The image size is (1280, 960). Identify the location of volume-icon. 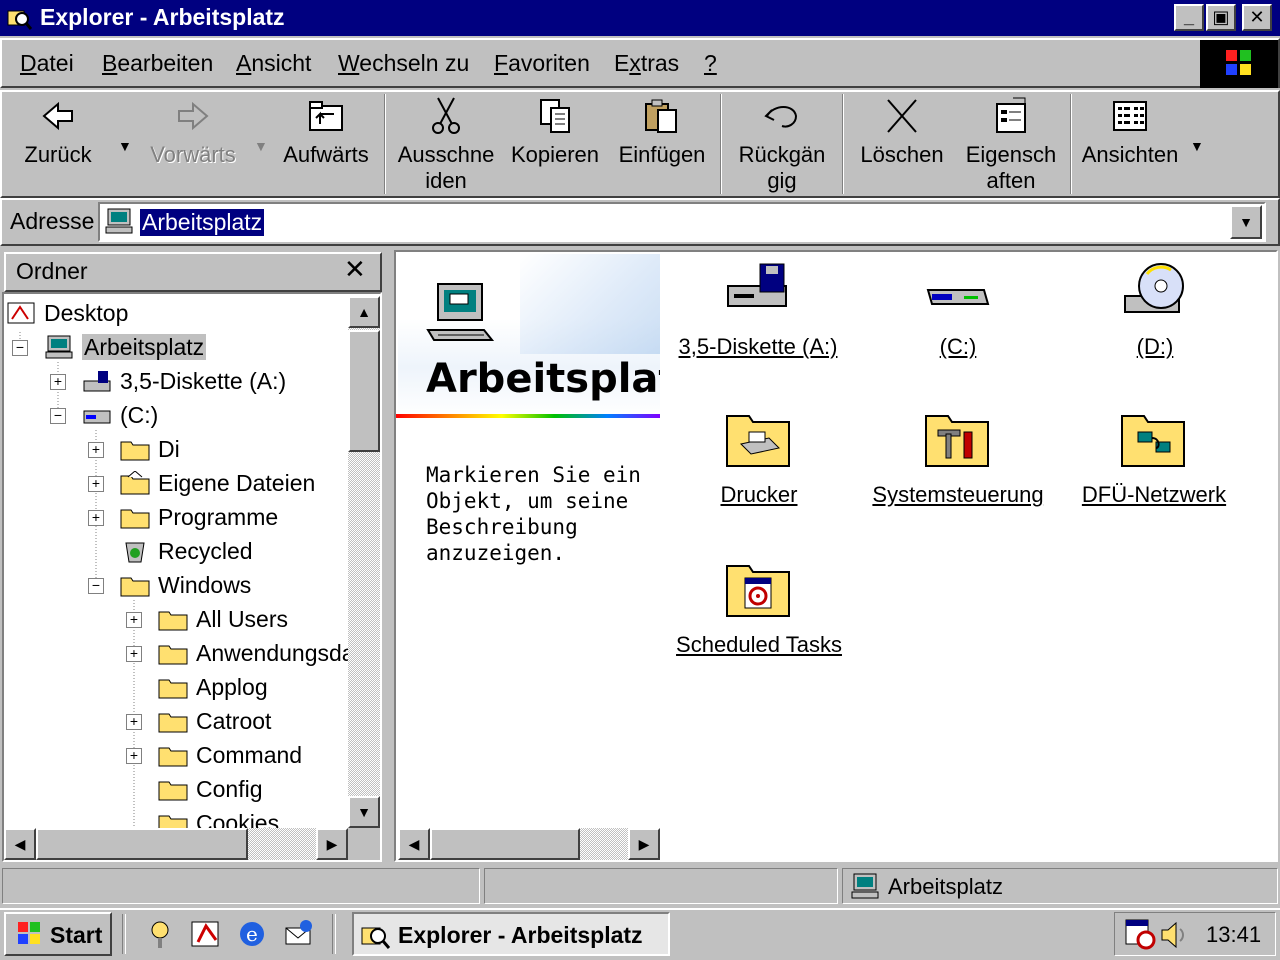
(1174, 935).